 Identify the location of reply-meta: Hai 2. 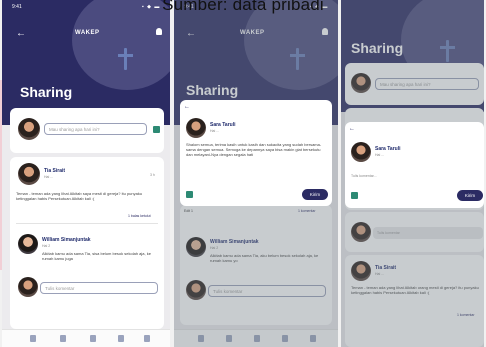
(46, 246).